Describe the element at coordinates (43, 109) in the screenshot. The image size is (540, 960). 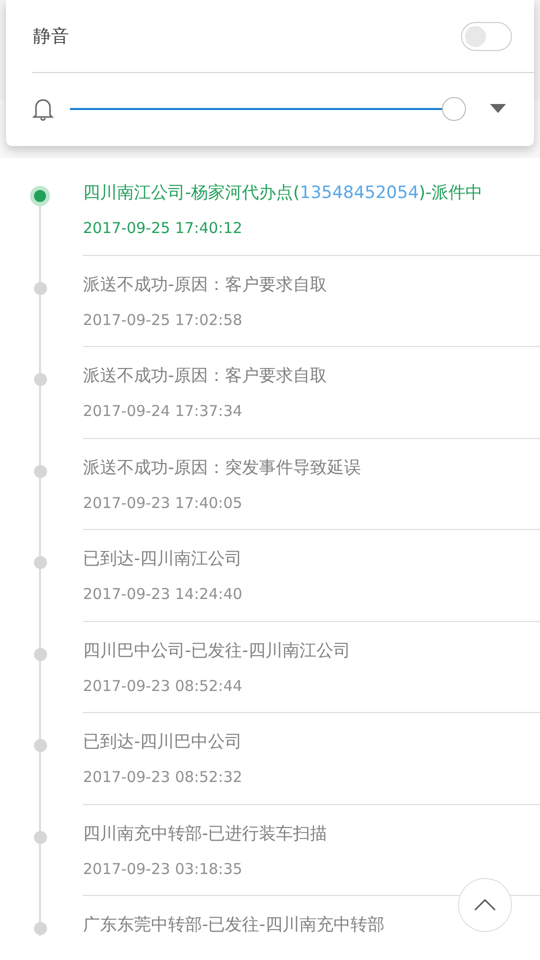
I see `bell-icon` at that location.